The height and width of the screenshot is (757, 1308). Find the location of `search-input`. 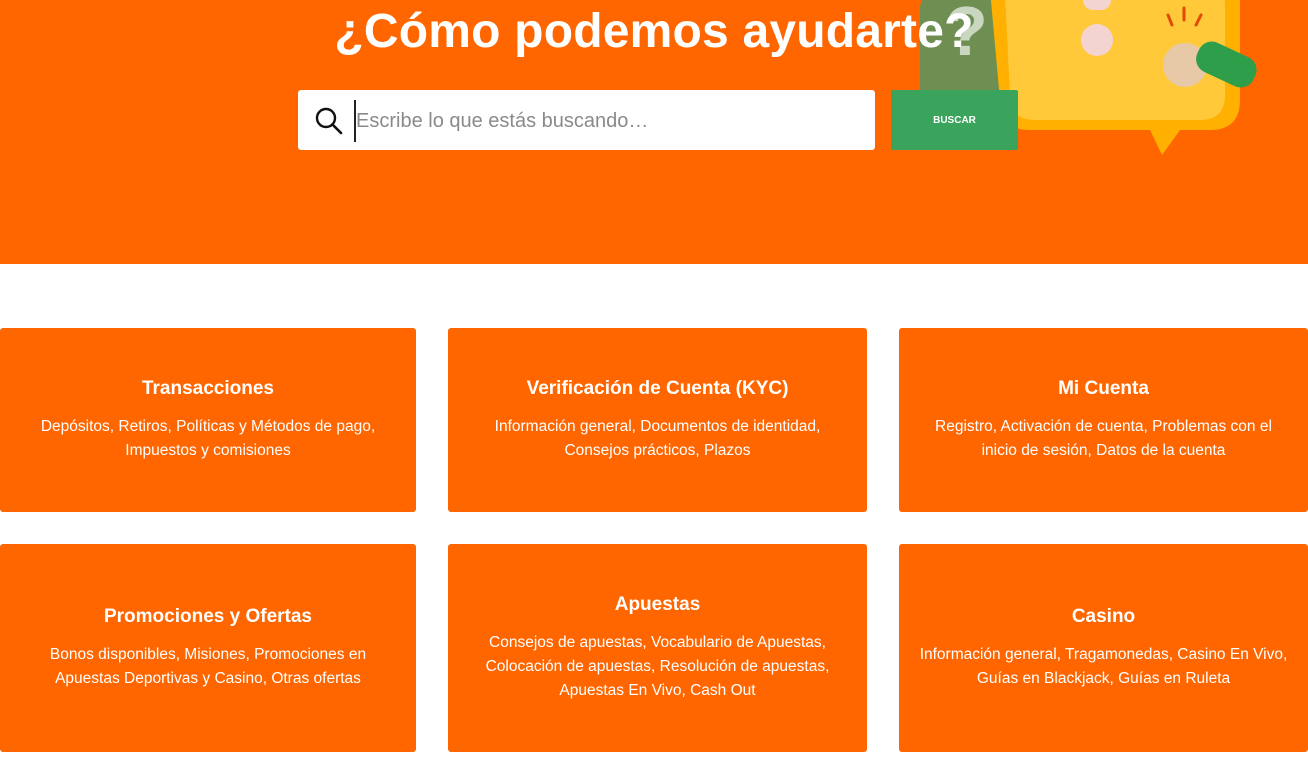

search-input is located at coordinates (608, 121).